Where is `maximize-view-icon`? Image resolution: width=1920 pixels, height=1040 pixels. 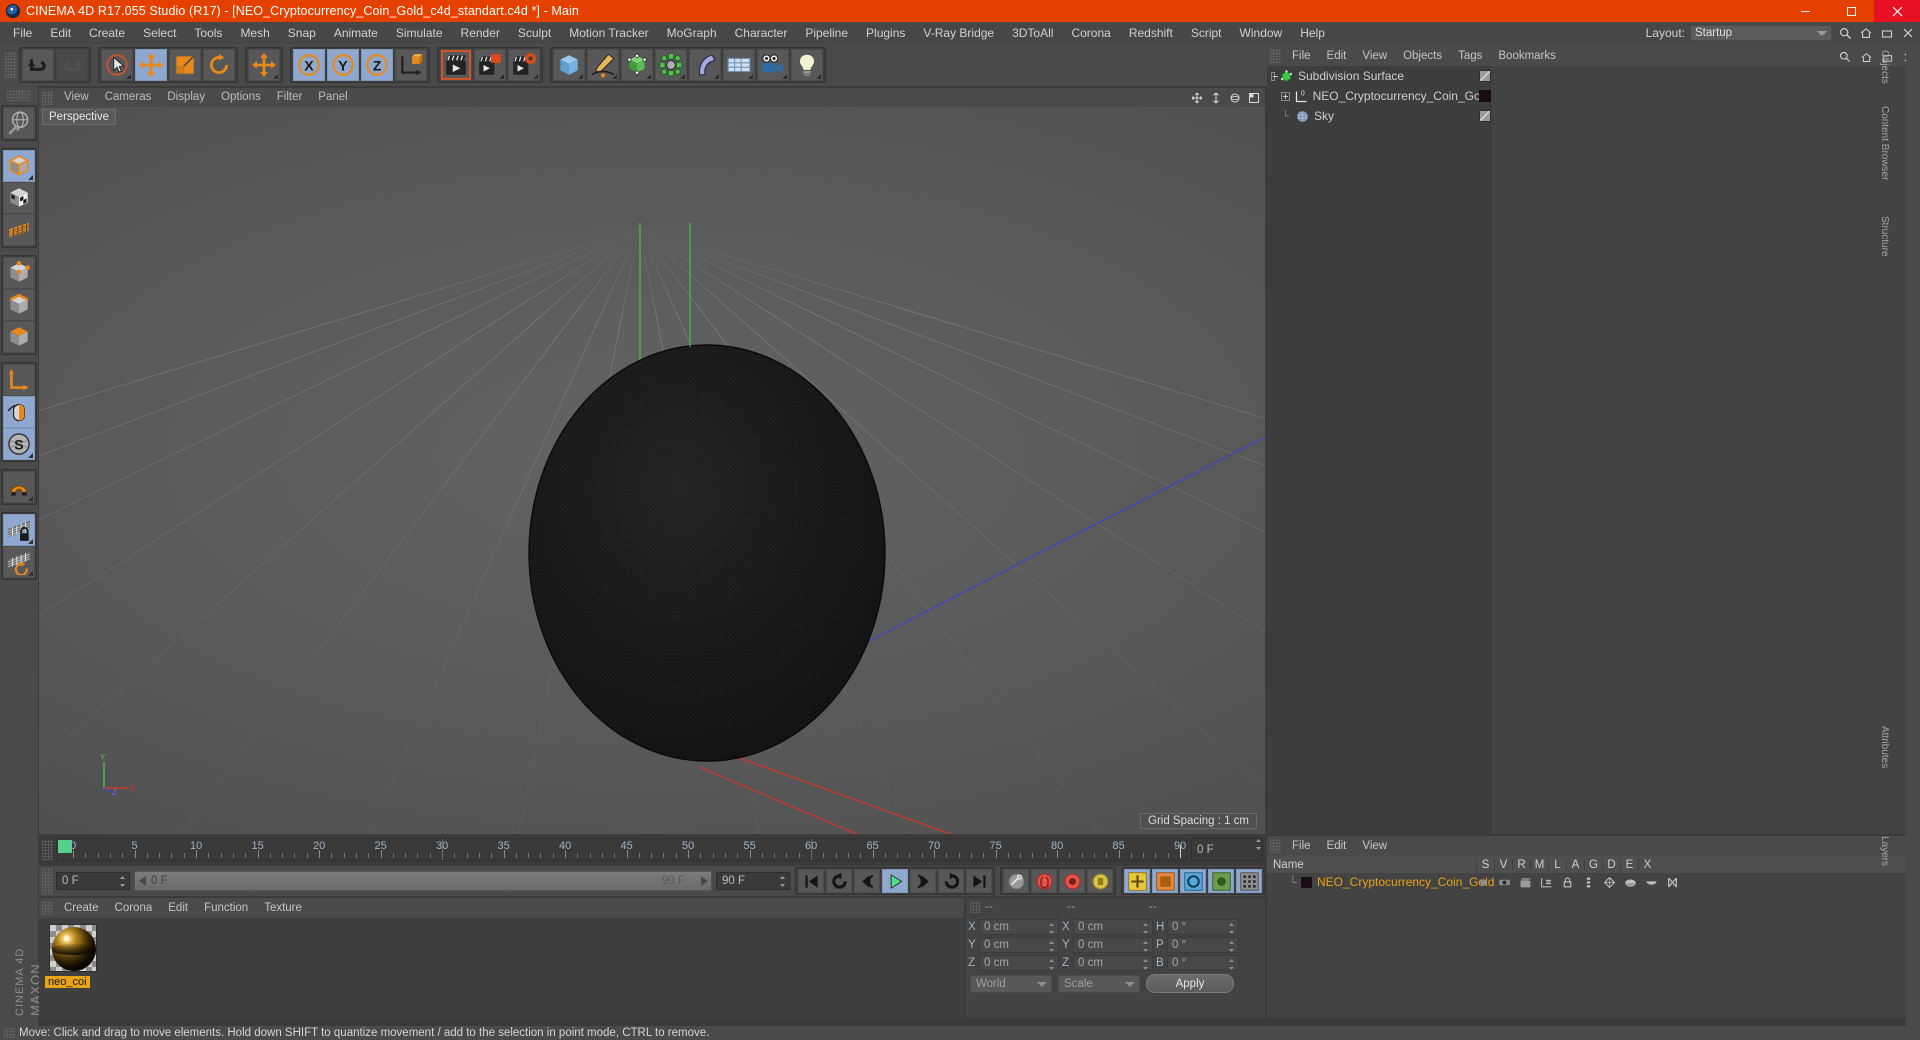
maximize-view-icon is located at coordinates (1254, 98).